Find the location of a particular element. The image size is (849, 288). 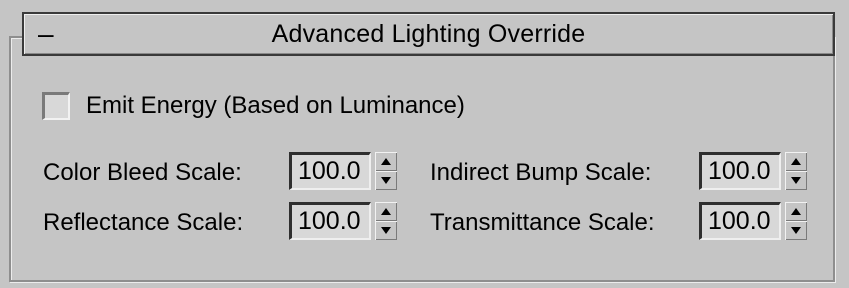

rollout-header-advanced-lighting-override: – Advanced Lighting Override is located at coordinates (428, 34).